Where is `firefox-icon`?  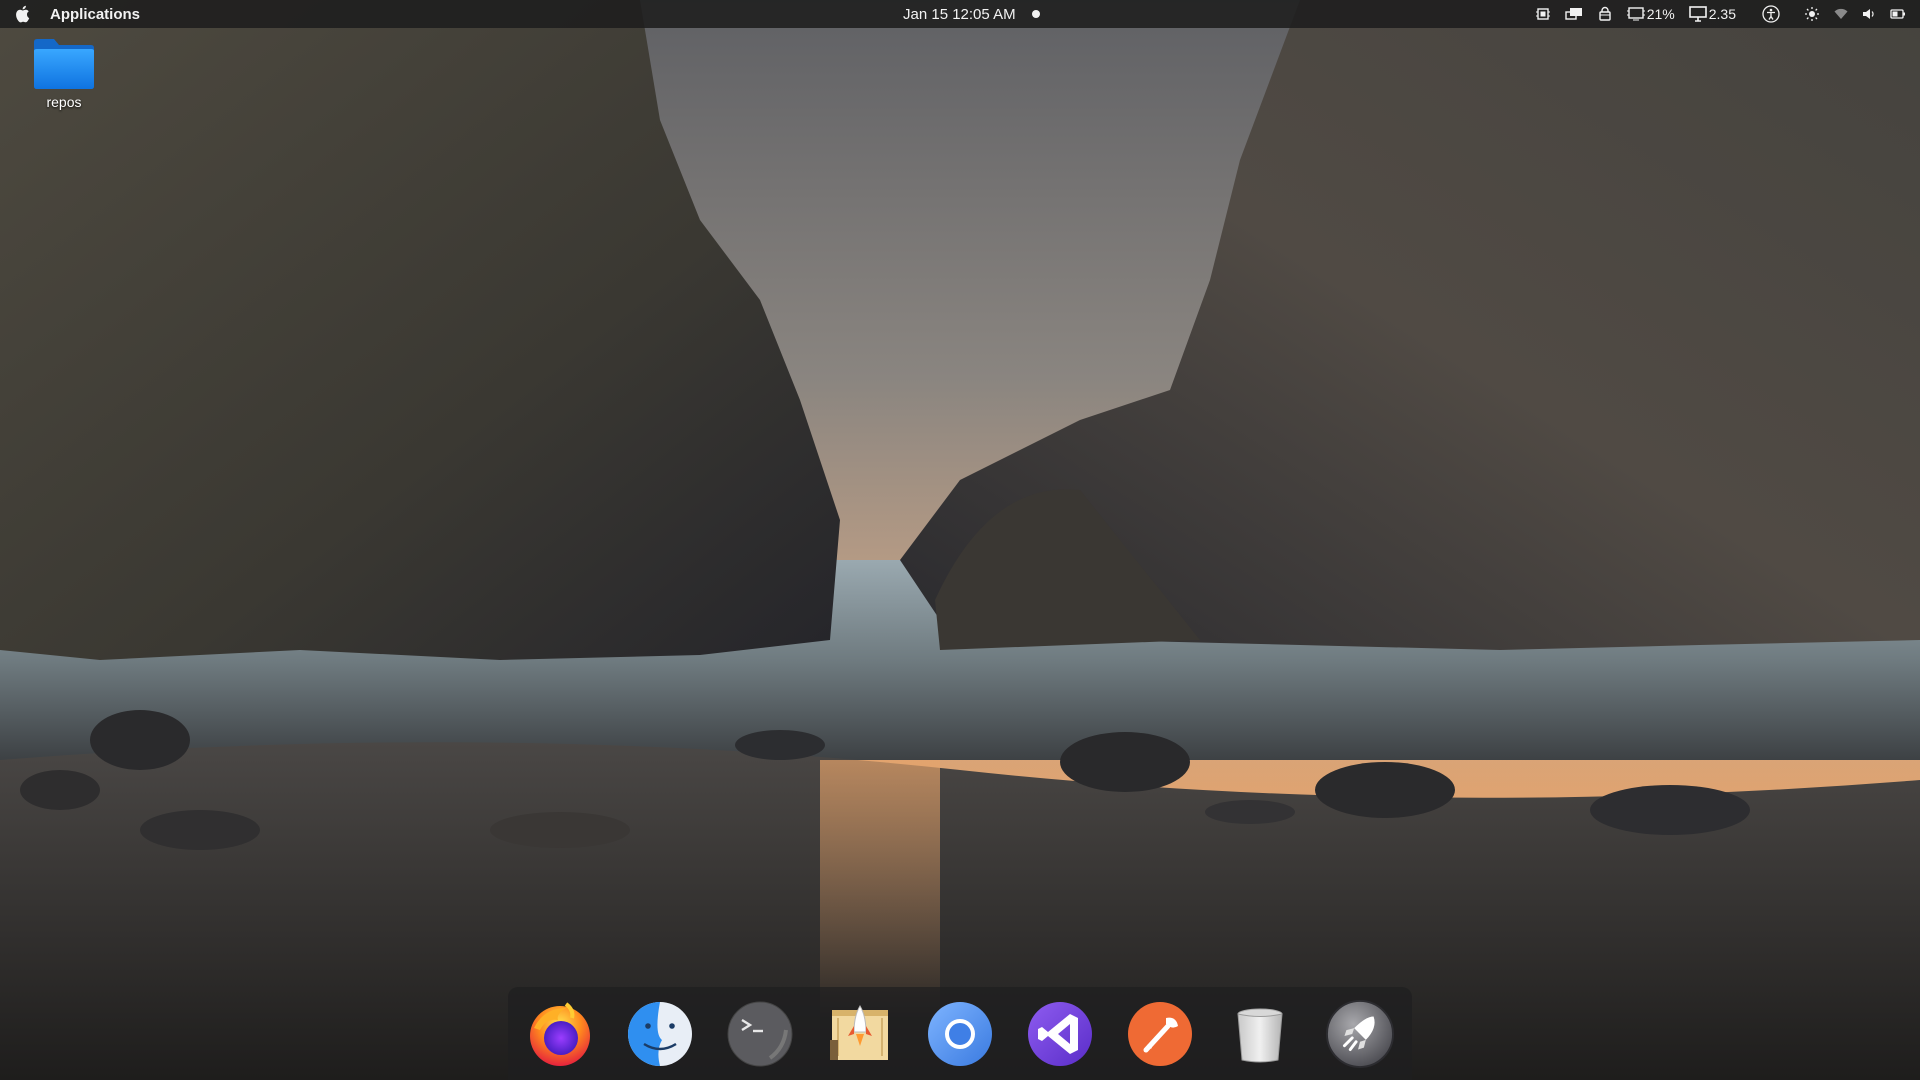 firefox-icon is located at coordinates (560, 1033).